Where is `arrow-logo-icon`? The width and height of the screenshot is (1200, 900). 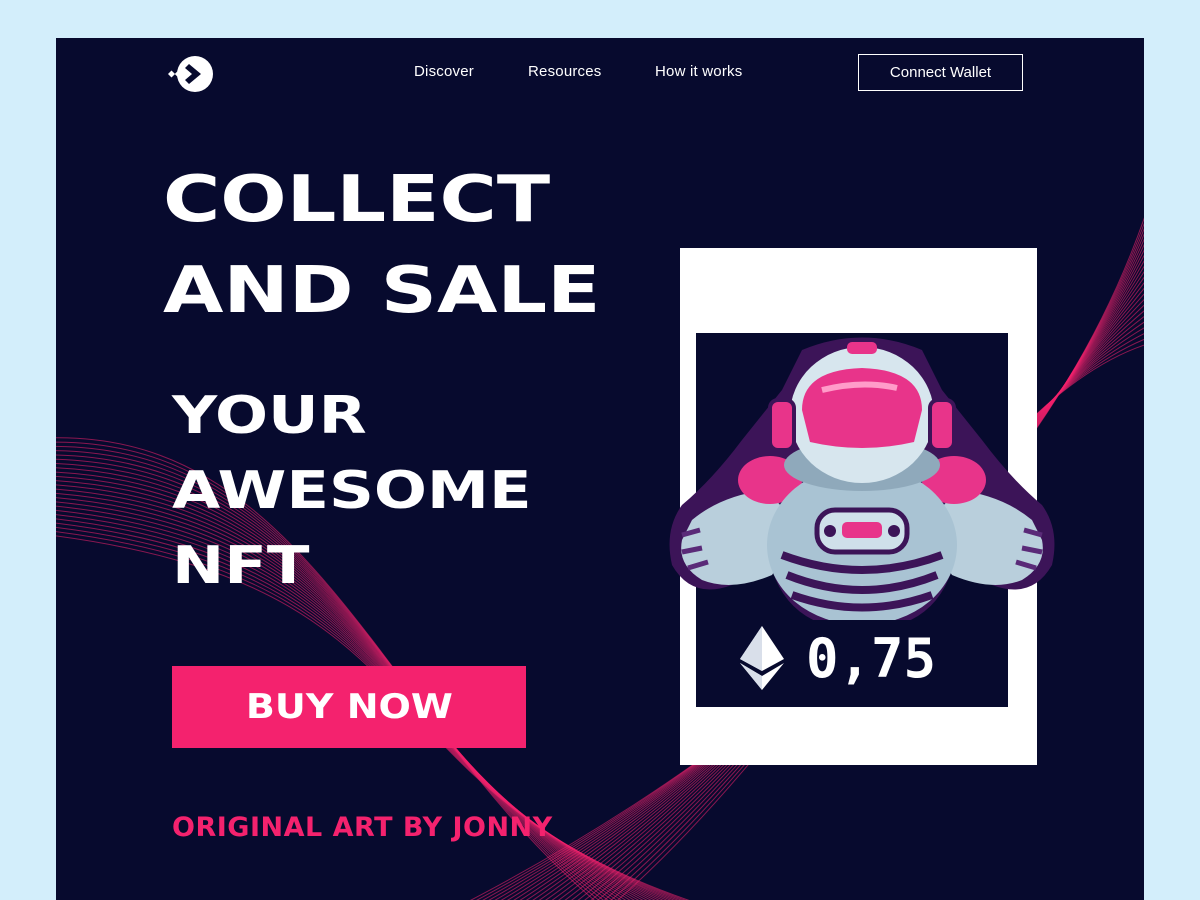 arrow-logo-icon is located at coordinates (191, 74).